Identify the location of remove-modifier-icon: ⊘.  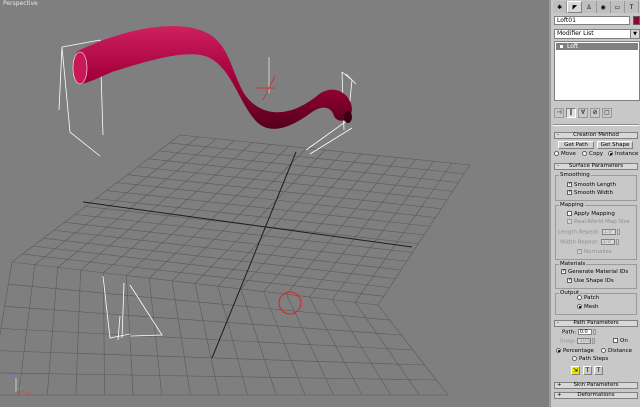
(595, 113).